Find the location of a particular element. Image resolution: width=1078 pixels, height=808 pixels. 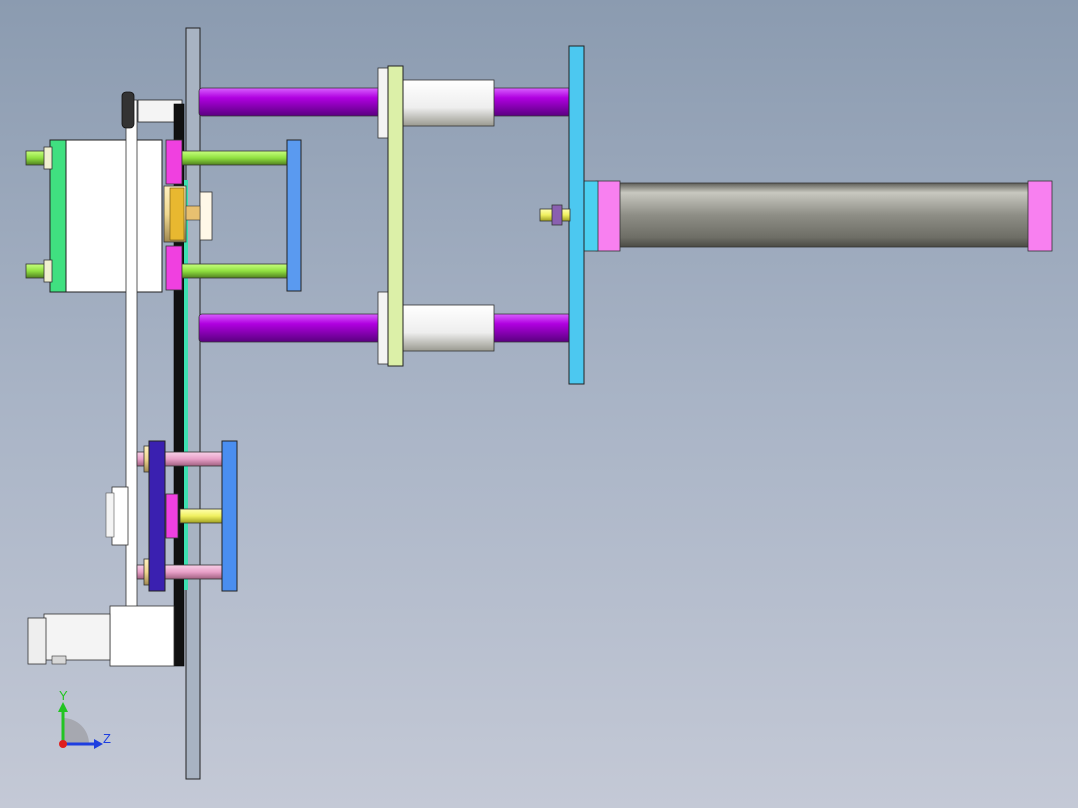

rod-nut-top is located at coordinates (48, 158).